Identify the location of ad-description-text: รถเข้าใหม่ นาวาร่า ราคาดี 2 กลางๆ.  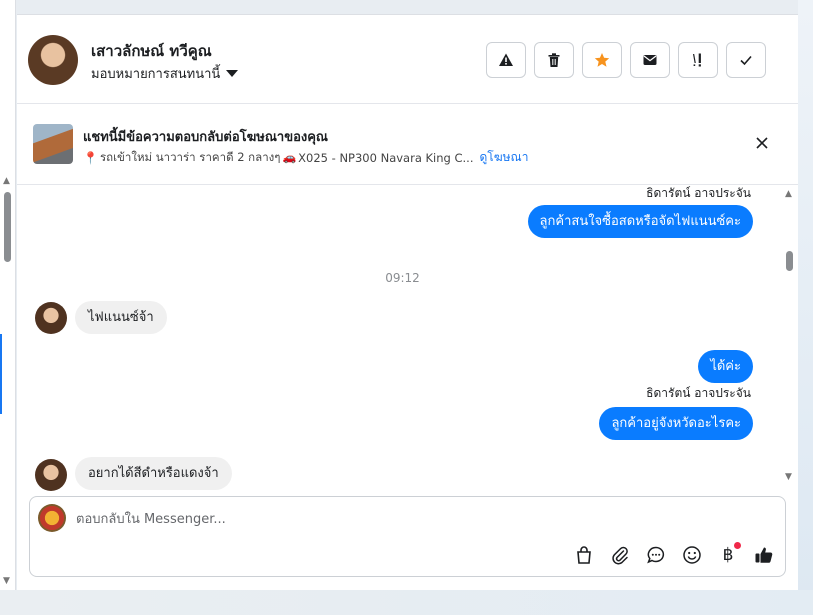
(190, 156).